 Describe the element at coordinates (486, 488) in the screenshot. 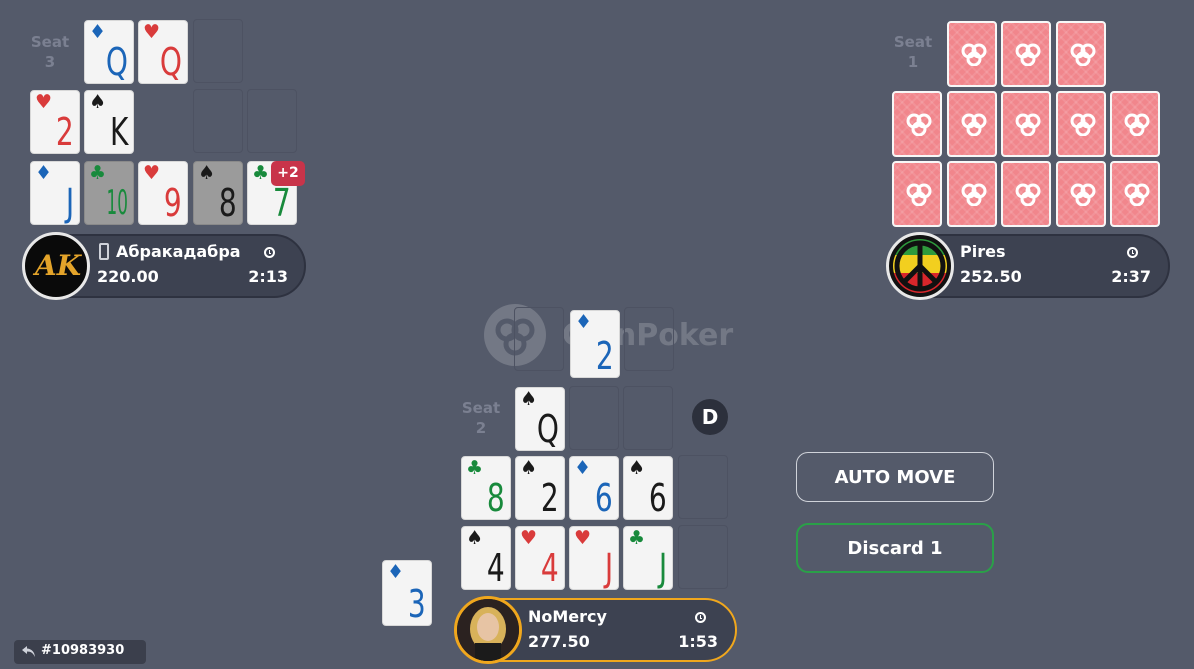

I see `playing-card: ♣ 8` at that location.